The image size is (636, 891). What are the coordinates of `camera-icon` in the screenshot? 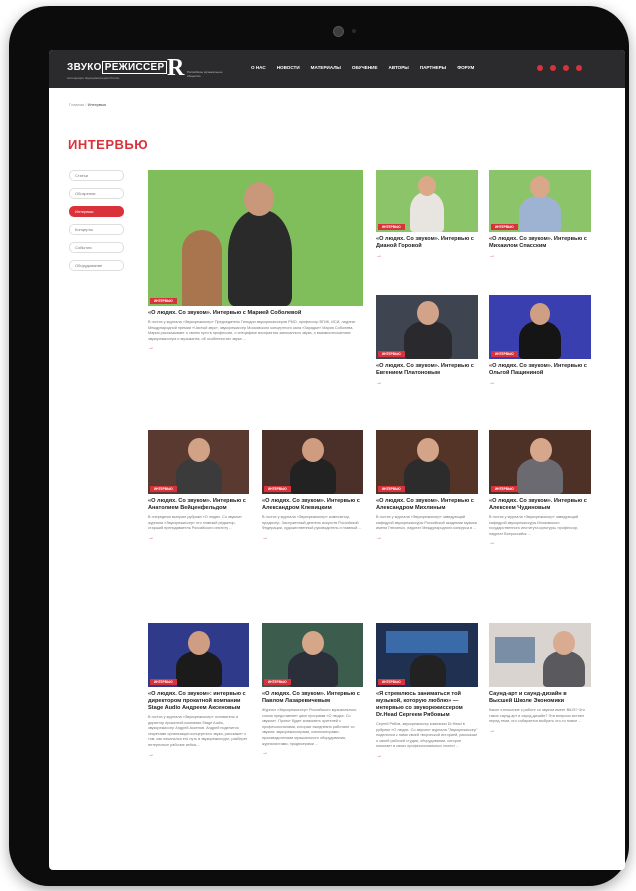 It's located at (338, 31).